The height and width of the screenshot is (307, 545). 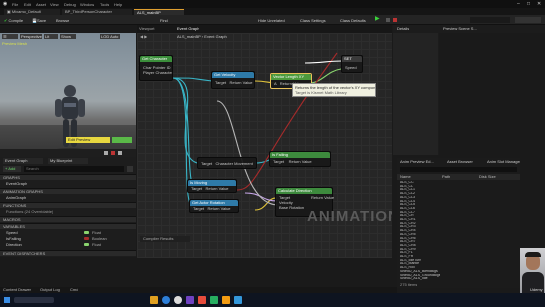 I want to click on node-row: Target Character Movement, so click(x=227, y=163).